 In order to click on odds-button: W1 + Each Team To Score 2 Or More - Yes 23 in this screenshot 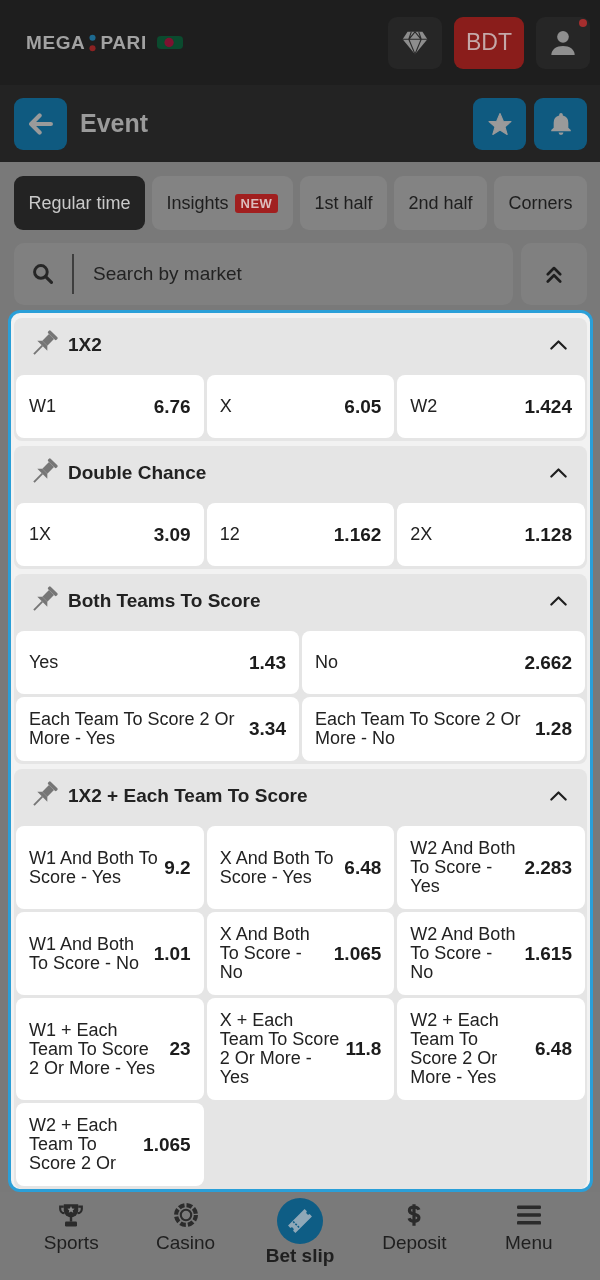, I will do `click(110, 1049)`.